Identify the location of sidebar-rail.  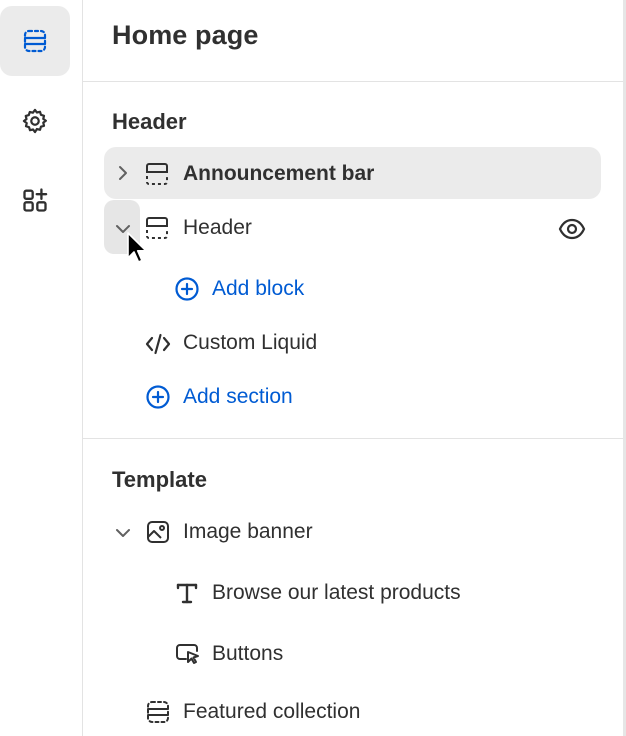
(41, 368).